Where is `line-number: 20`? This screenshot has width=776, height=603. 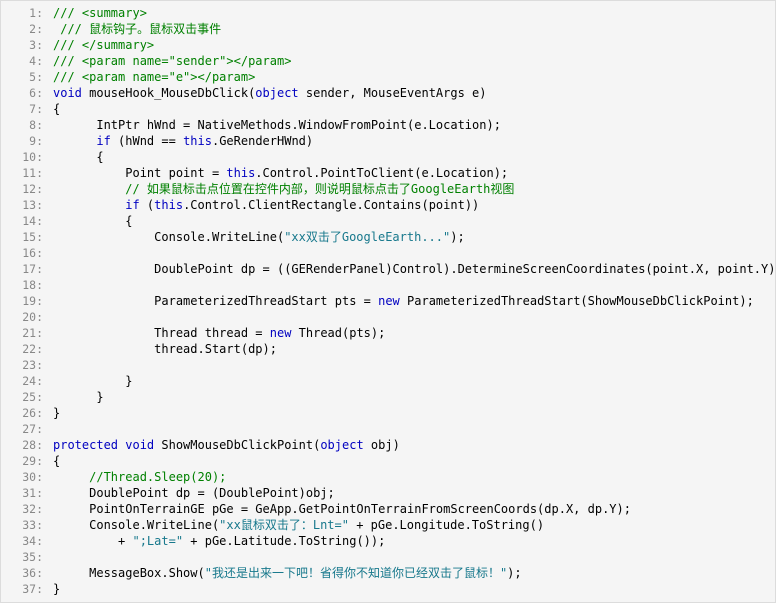
line-number: 20 is located at coordinates (22, 317).